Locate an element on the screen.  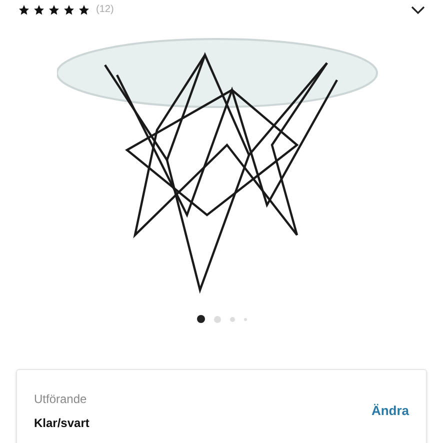
chevron-down-icon is located at coordinates (418, 9).